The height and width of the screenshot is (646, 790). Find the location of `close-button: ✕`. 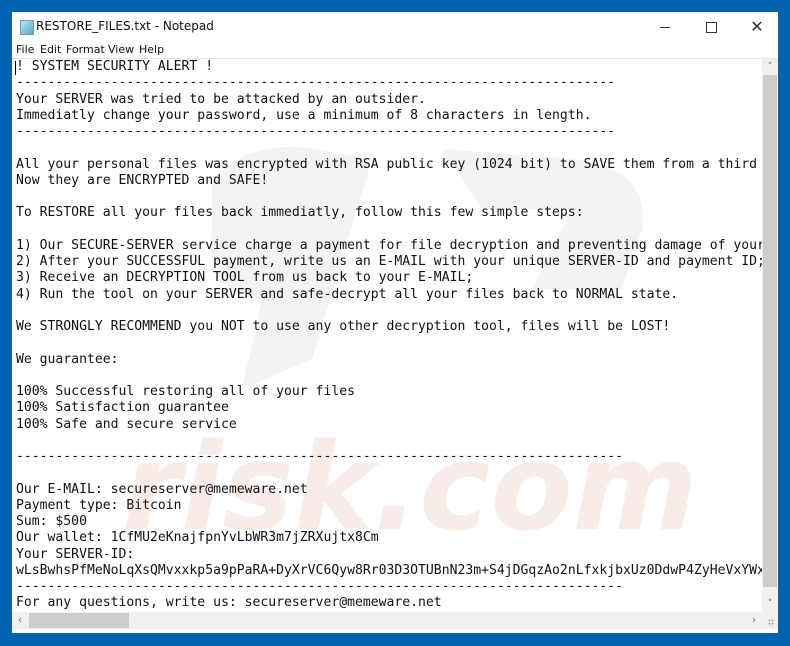

close-button: ✕ is located at coordinates (757, 27).